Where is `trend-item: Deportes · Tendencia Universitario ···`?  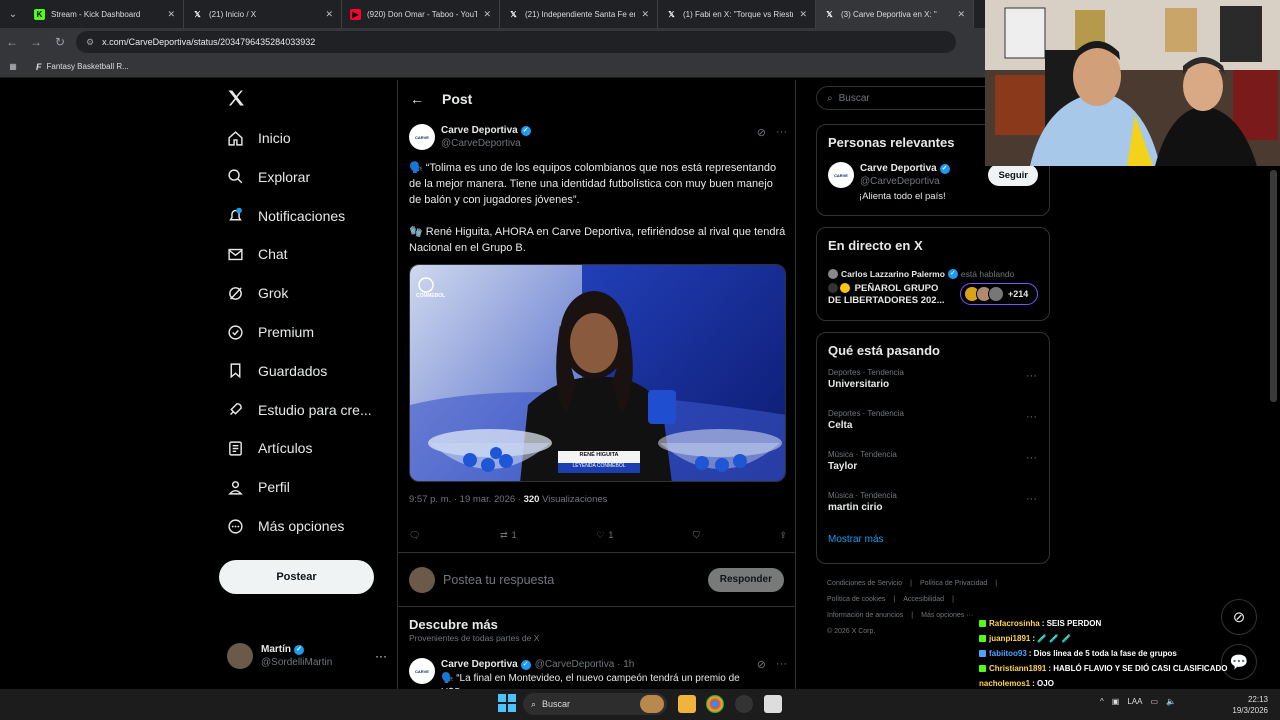
trend-item: Deportes · Tendencia Universitario ··· is located at coordinates (933, 382).